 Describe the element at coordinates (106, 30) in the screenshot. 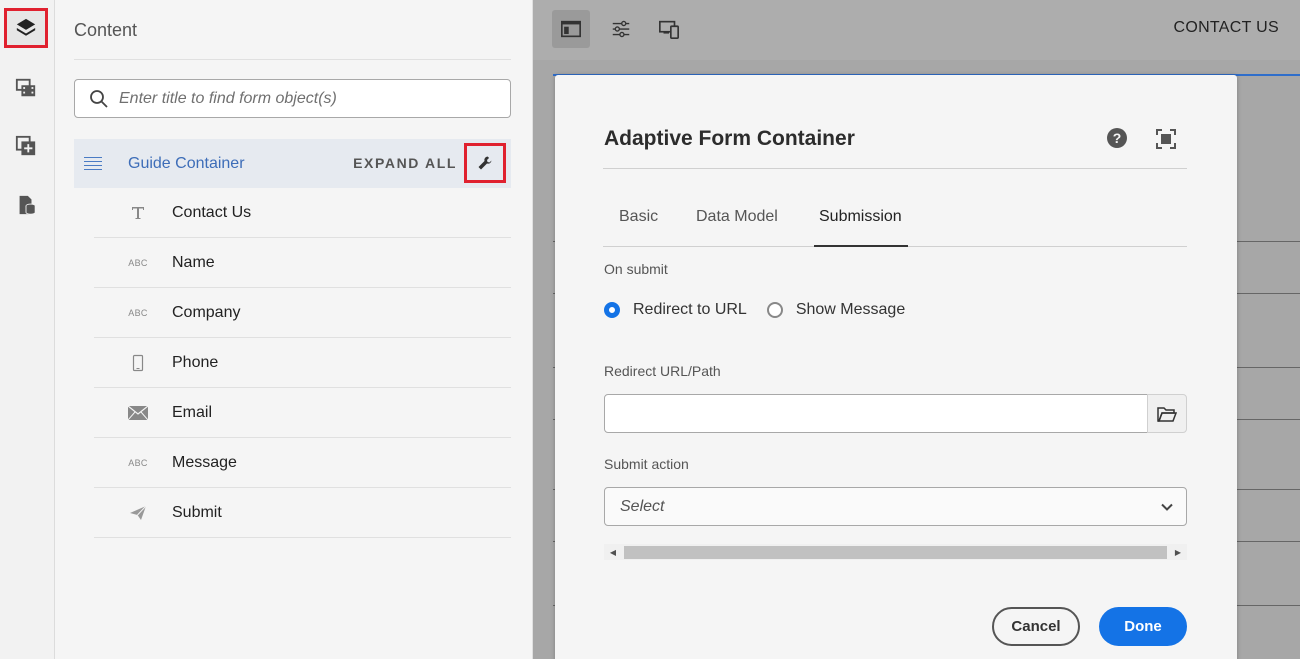

I see `panel-title: Content` at that location.